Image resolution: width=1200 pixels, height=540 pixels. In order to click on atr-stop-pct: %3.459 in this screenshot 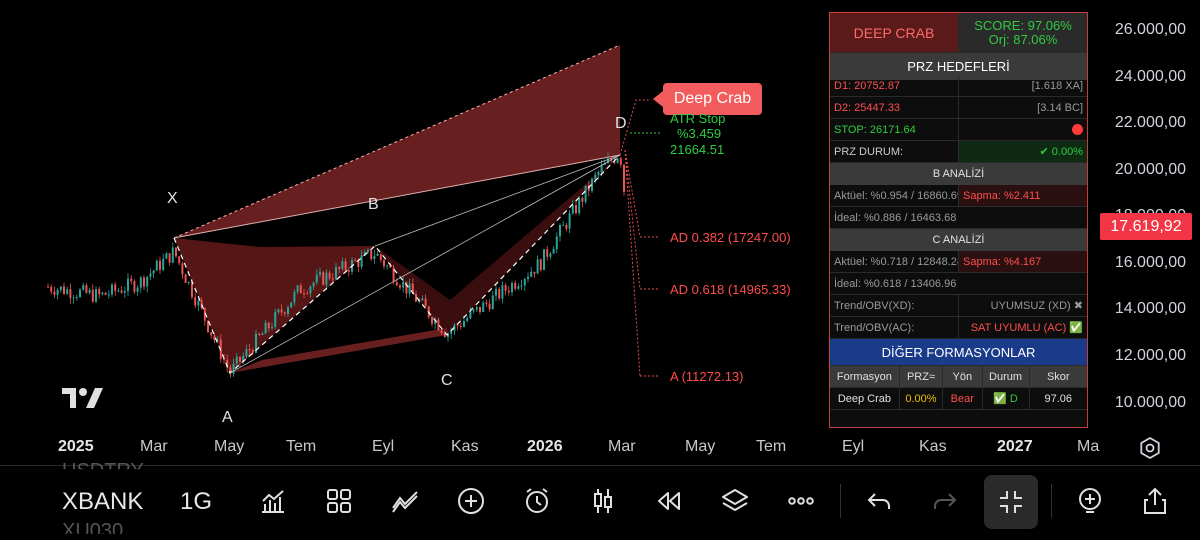, I will do `click(699, 133)`.